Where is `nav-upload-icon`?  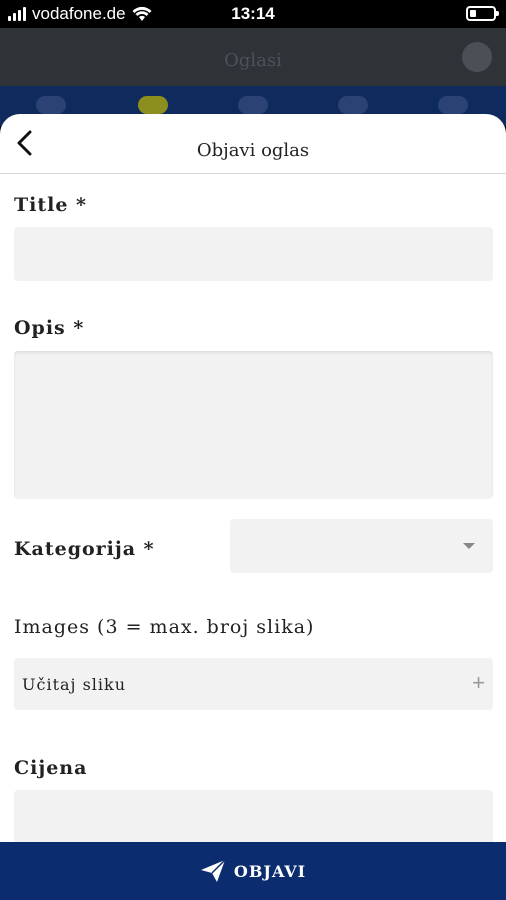
nav-upload-icon is located at coordinates (453, 105).